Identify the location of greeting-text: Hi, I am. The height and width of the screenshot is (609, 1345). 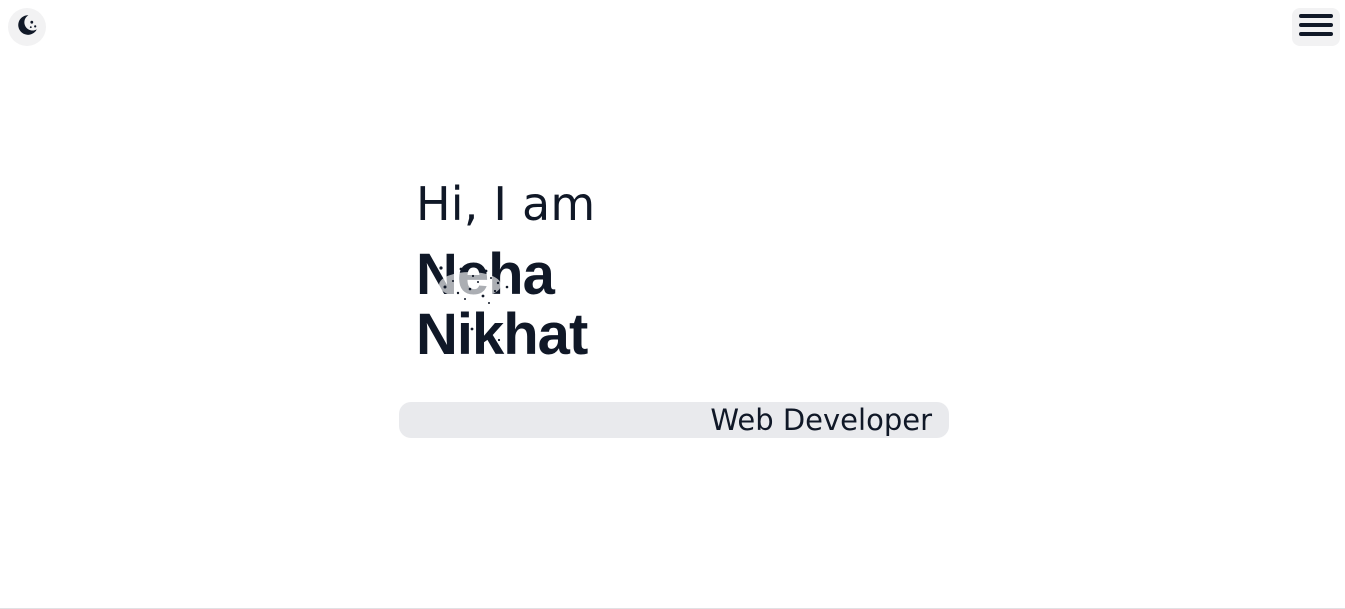
(506, 204).